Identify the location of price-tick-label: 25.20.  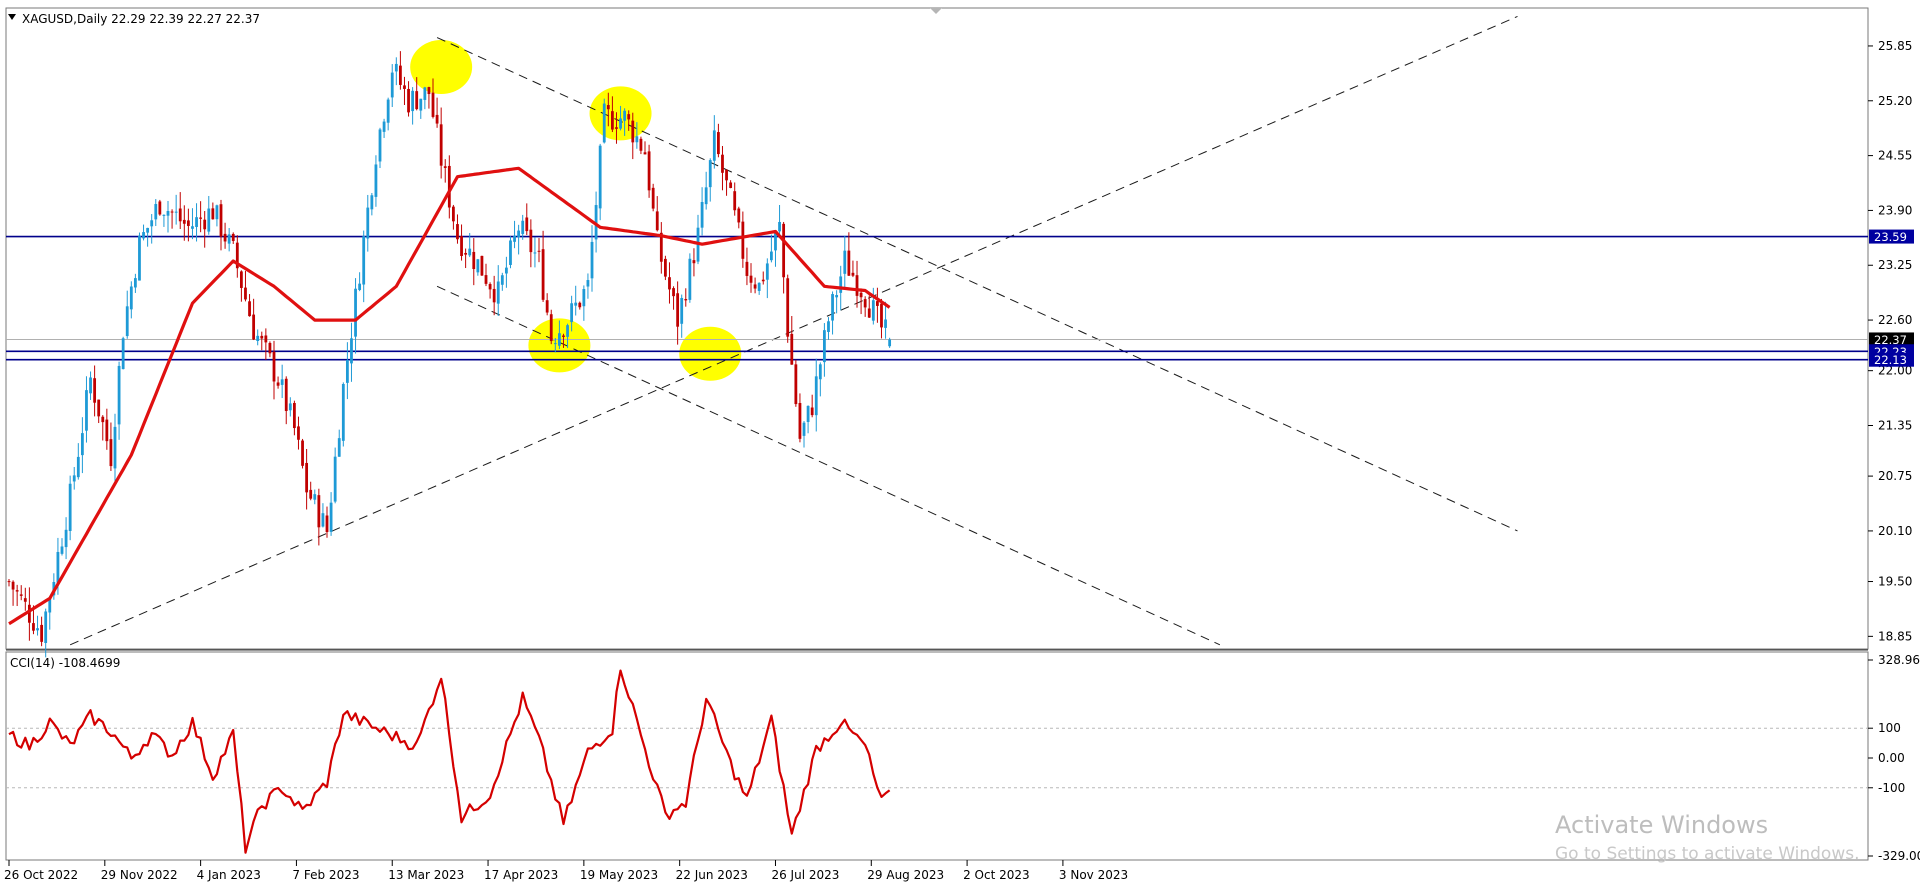
(1895, 101).